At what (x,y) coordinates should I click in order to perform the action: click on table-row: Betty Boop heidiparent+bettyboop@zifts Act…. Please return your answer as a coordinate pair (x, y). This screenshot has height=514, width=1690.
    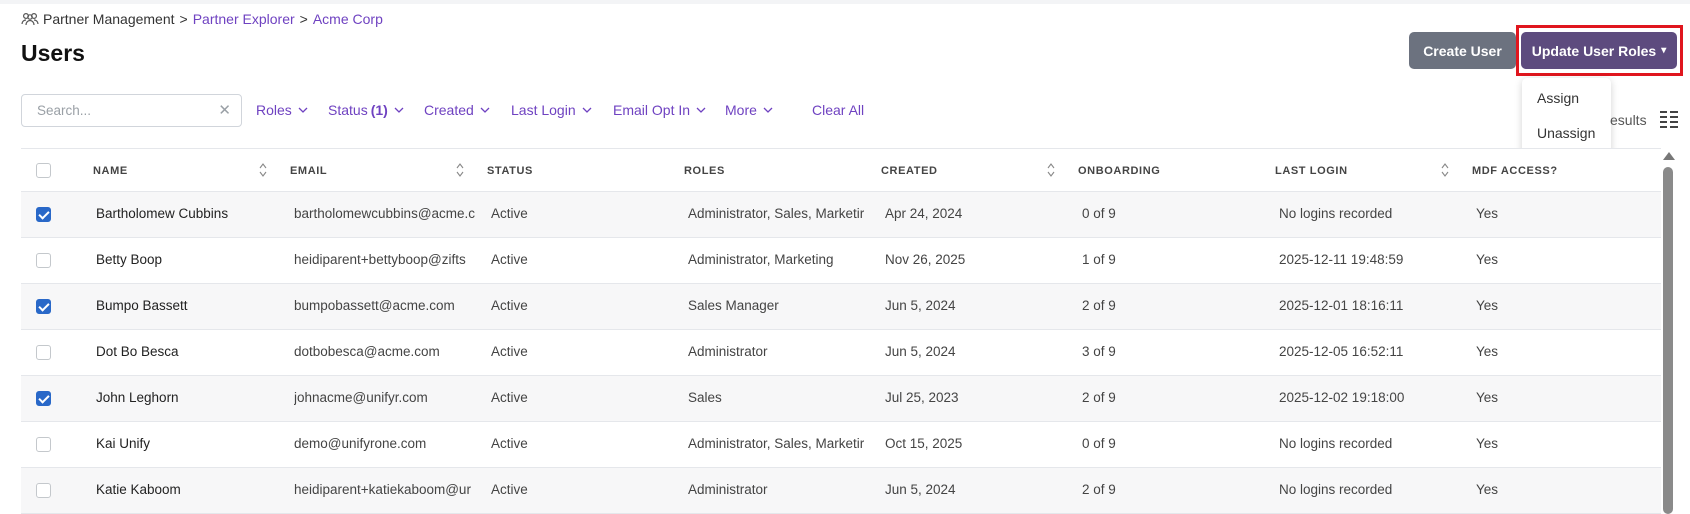
    Looking at the image, I should click on (841, 261).